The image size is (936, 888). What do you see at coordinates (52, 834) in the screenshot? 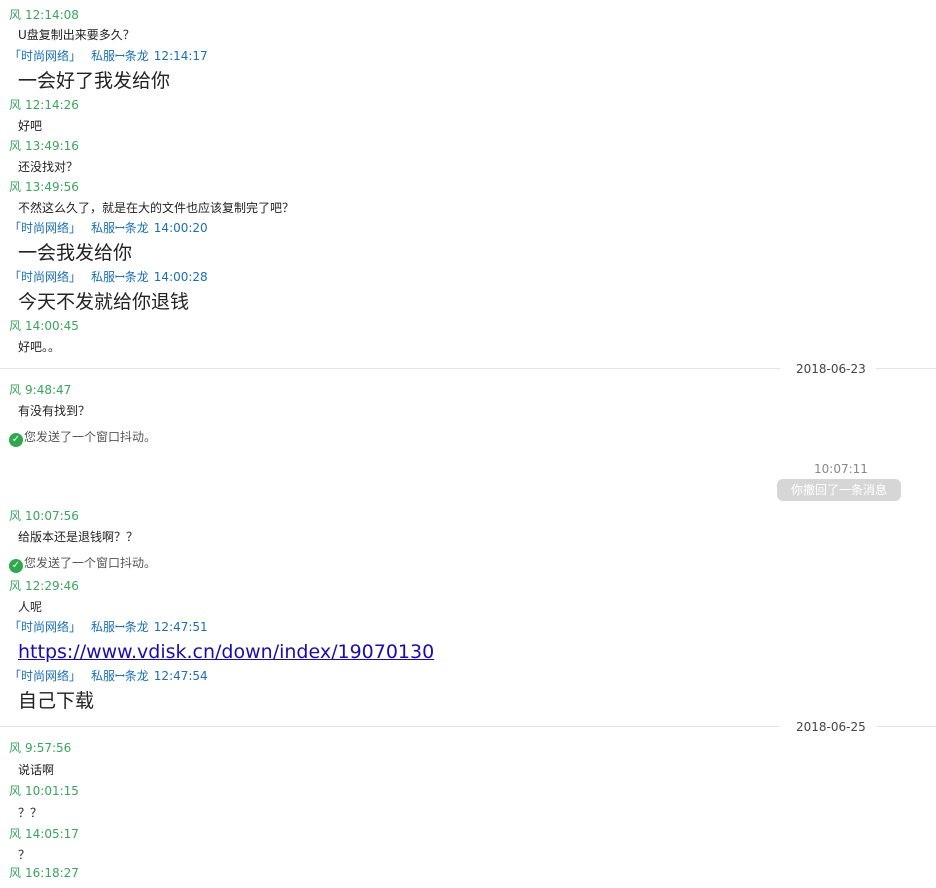
I see `message-time: 14:05:17` at bounding box center [52, 834].